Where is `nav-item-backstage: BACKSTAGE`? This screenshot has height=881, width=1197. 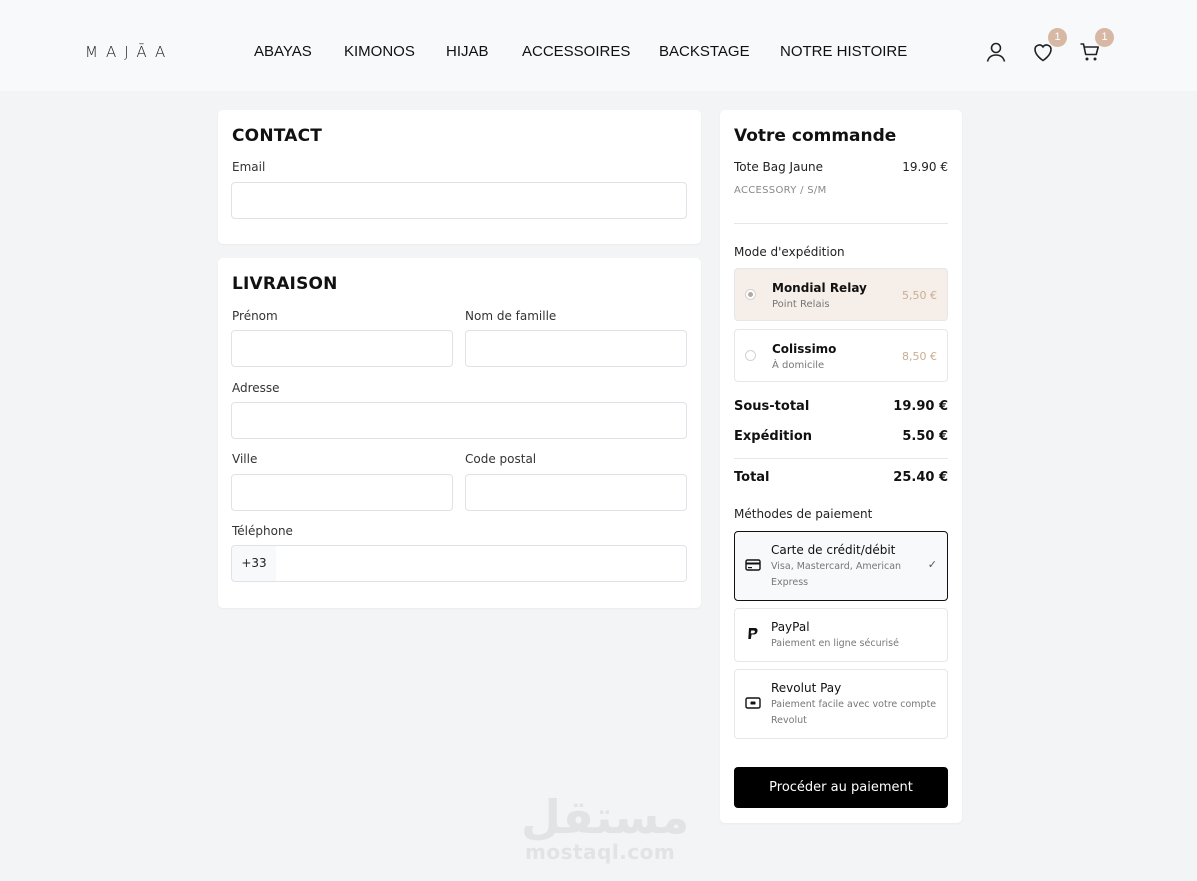 nav-item-backstage: BACKSTAGE is located at coordinates (704, 51).